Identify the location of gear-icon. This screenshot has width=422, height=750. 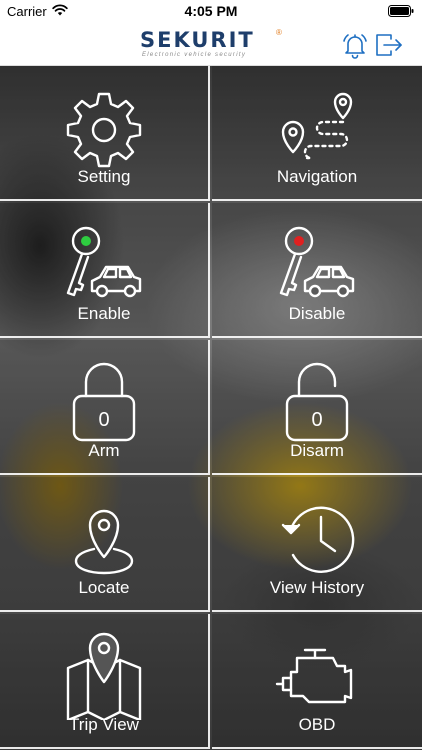
(104, 126).